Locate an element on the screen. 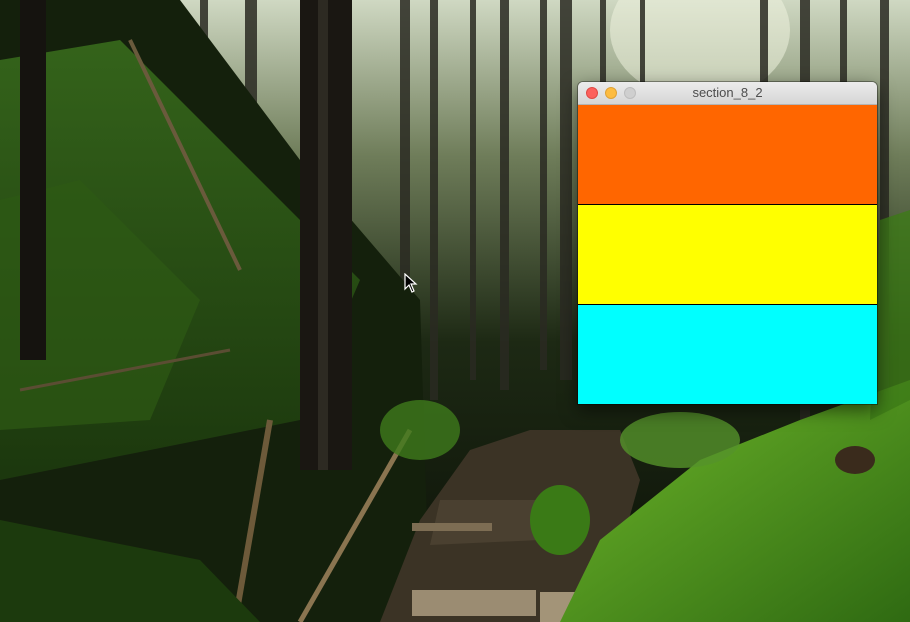  cyan-band is located at coordinates (727, 354).